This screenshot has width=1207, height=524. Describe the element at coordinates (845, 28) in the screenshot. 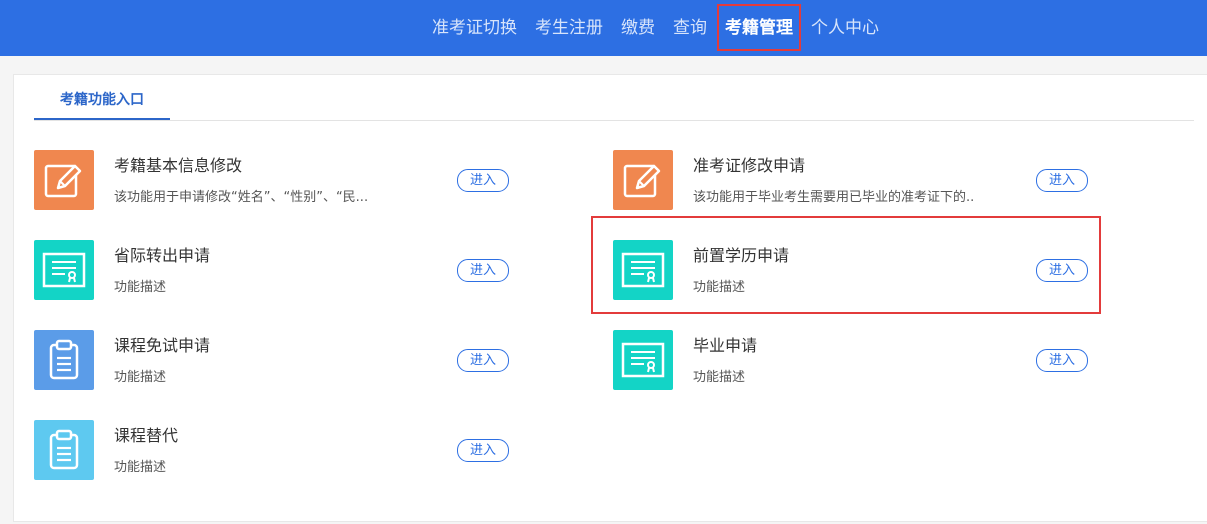

I see `nav-personal-center: 个人中心` at that location.